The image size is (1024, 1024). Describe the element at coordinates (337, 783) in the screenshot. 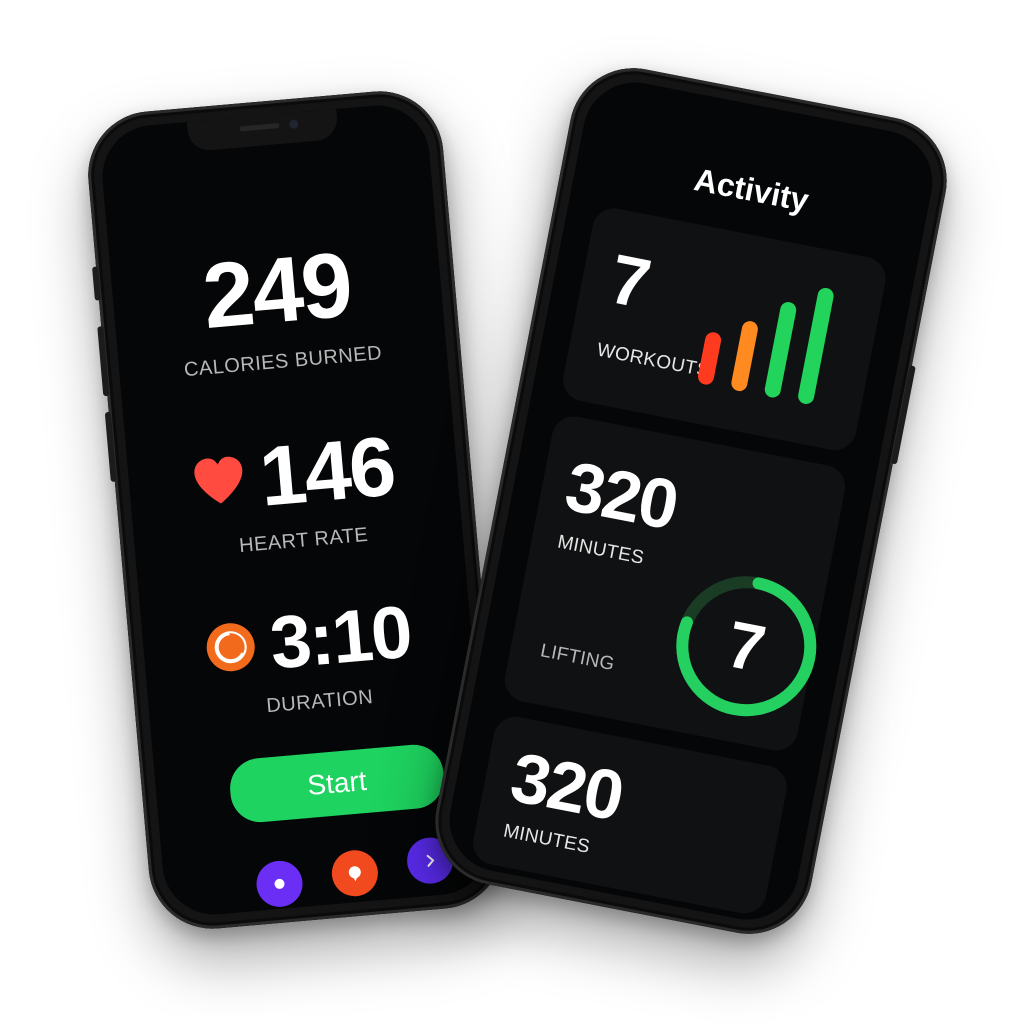

I see `start-button: Start` at that location.